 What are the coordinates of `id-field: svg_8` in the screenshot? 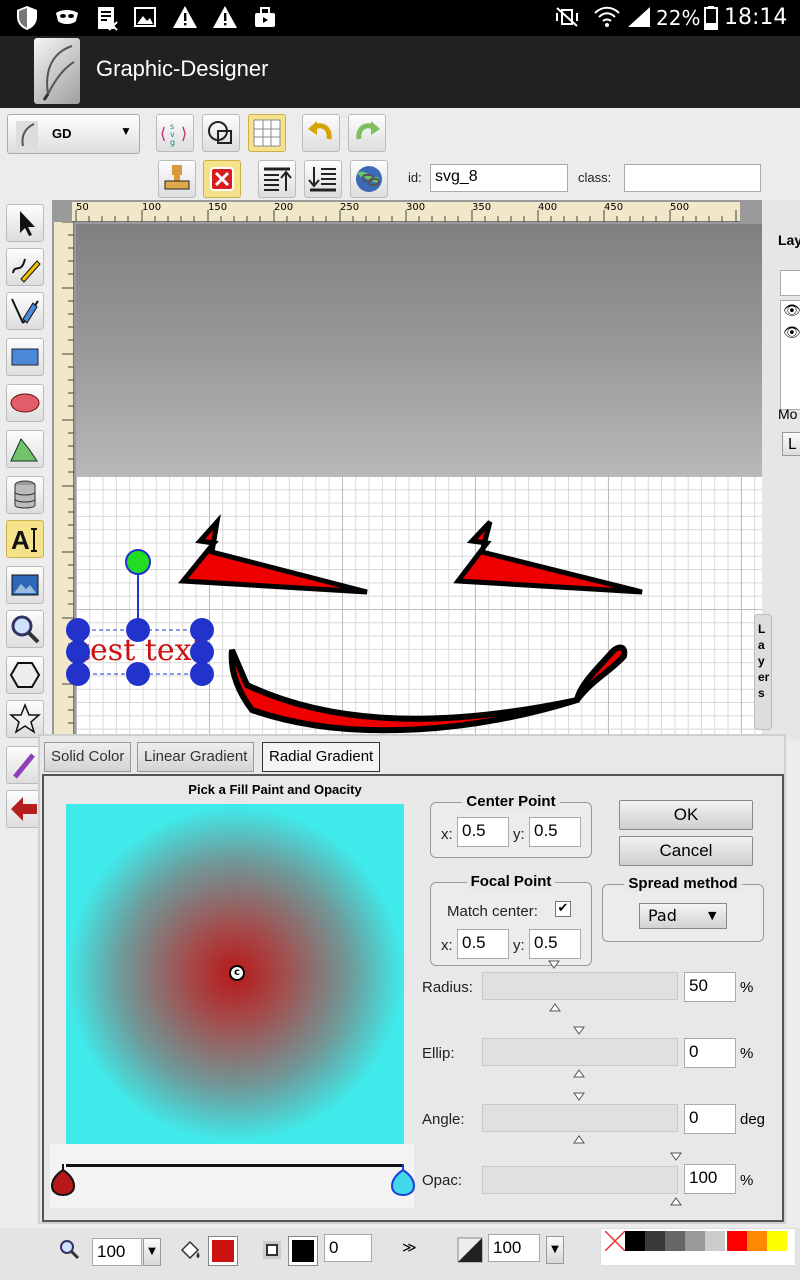 It's located at (499, 178).